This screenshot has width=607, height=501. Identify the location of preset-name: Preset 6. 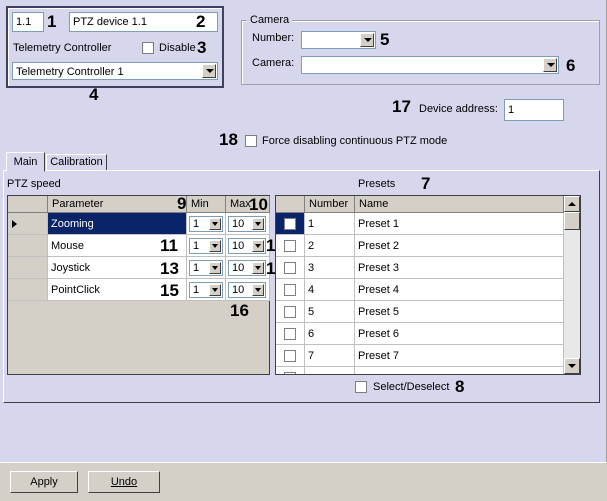
(459, 334).